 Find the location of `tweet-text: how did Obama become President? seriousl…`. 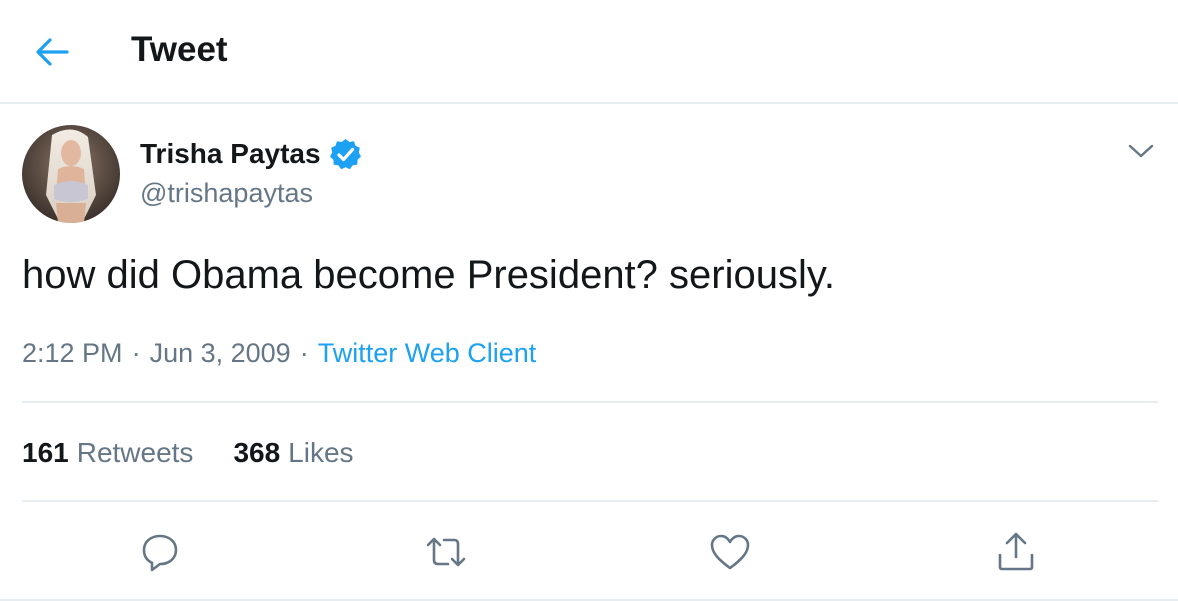

tweet-text: how did Obama become President? seriousl… is located at coordinates (429, 275).